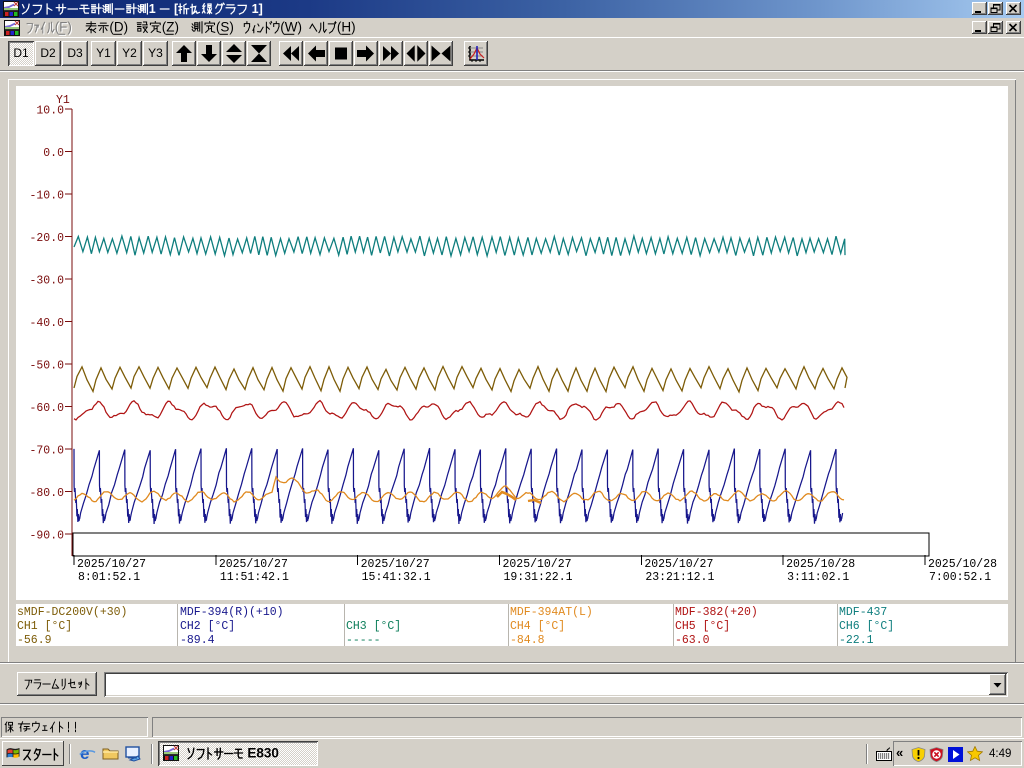 Image resolution: width=1024 pixels, height=768 pixels. I want to click on svg-text: 0.0, so click(53, 153).